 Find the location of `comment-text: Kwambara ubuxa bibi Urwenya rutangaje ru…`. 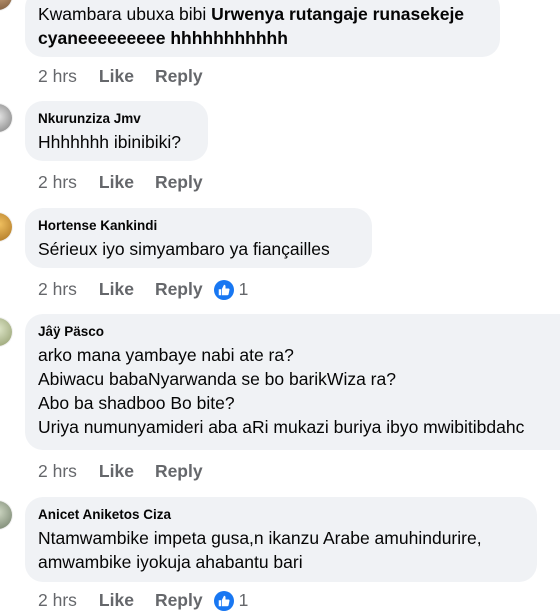

comment-text: Kwambara ubuxa bibi Urwenya rutangaje ru… is located at coordinates (251, 14).